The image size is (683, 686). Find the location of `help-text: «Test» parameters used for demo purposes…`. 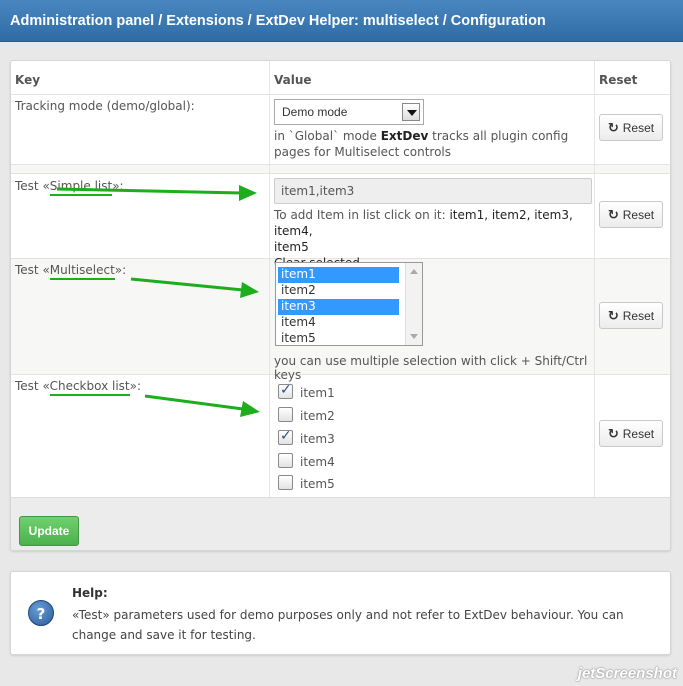

help-text: «Test» parameters used for demo purposes… is located at coordinates (348, 625).